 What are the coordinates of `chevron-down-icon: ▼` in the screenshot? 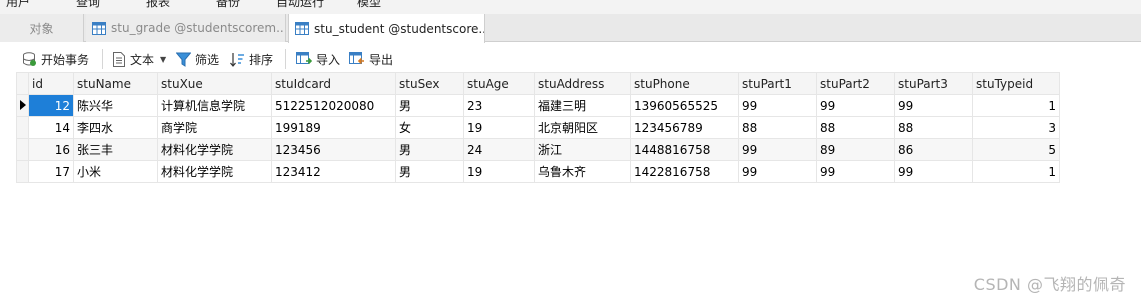 It's located at (163, 59).